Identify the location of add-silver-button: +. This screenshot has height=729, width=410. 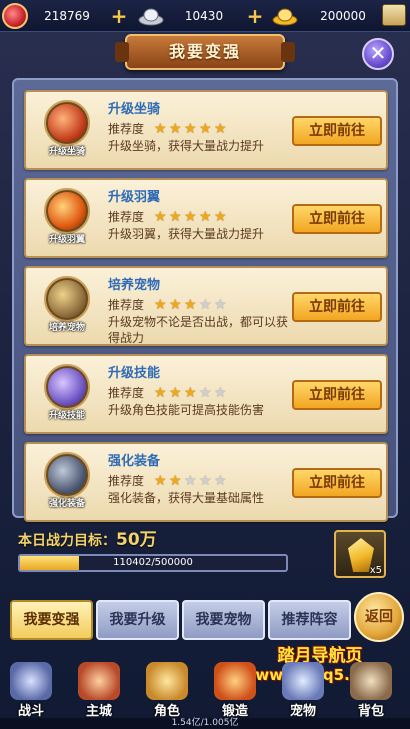
(255, 16).